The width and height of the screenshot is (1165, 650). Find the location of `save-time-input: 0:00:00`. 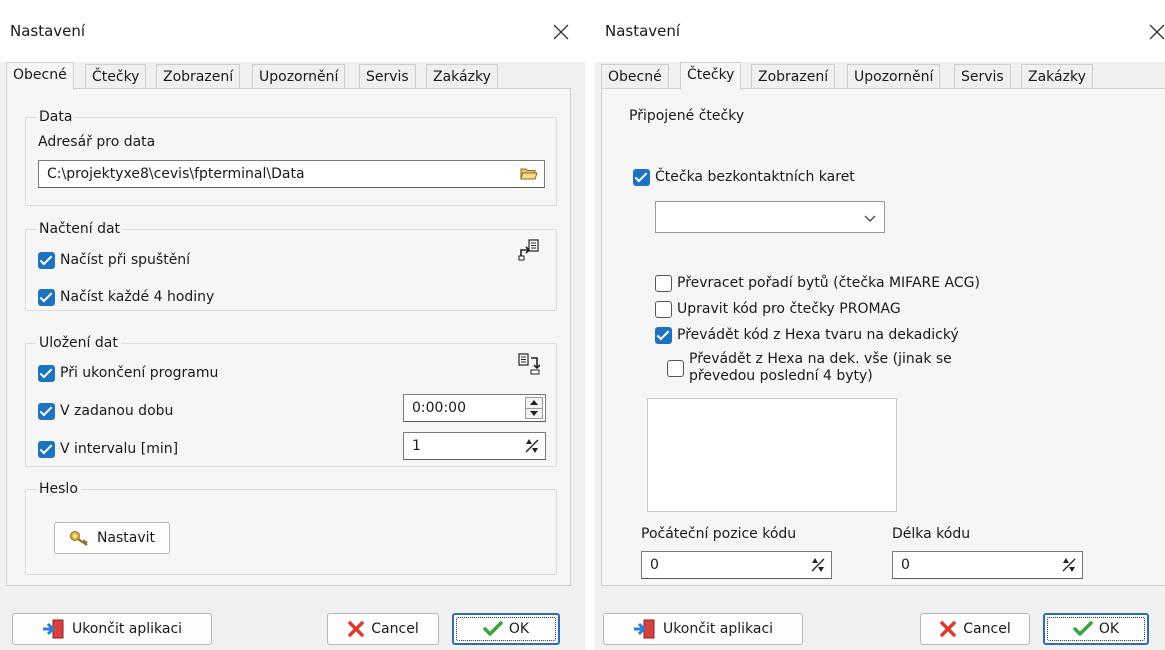

save-time-input: 0:00:00 is located at coordinates (474, 408).